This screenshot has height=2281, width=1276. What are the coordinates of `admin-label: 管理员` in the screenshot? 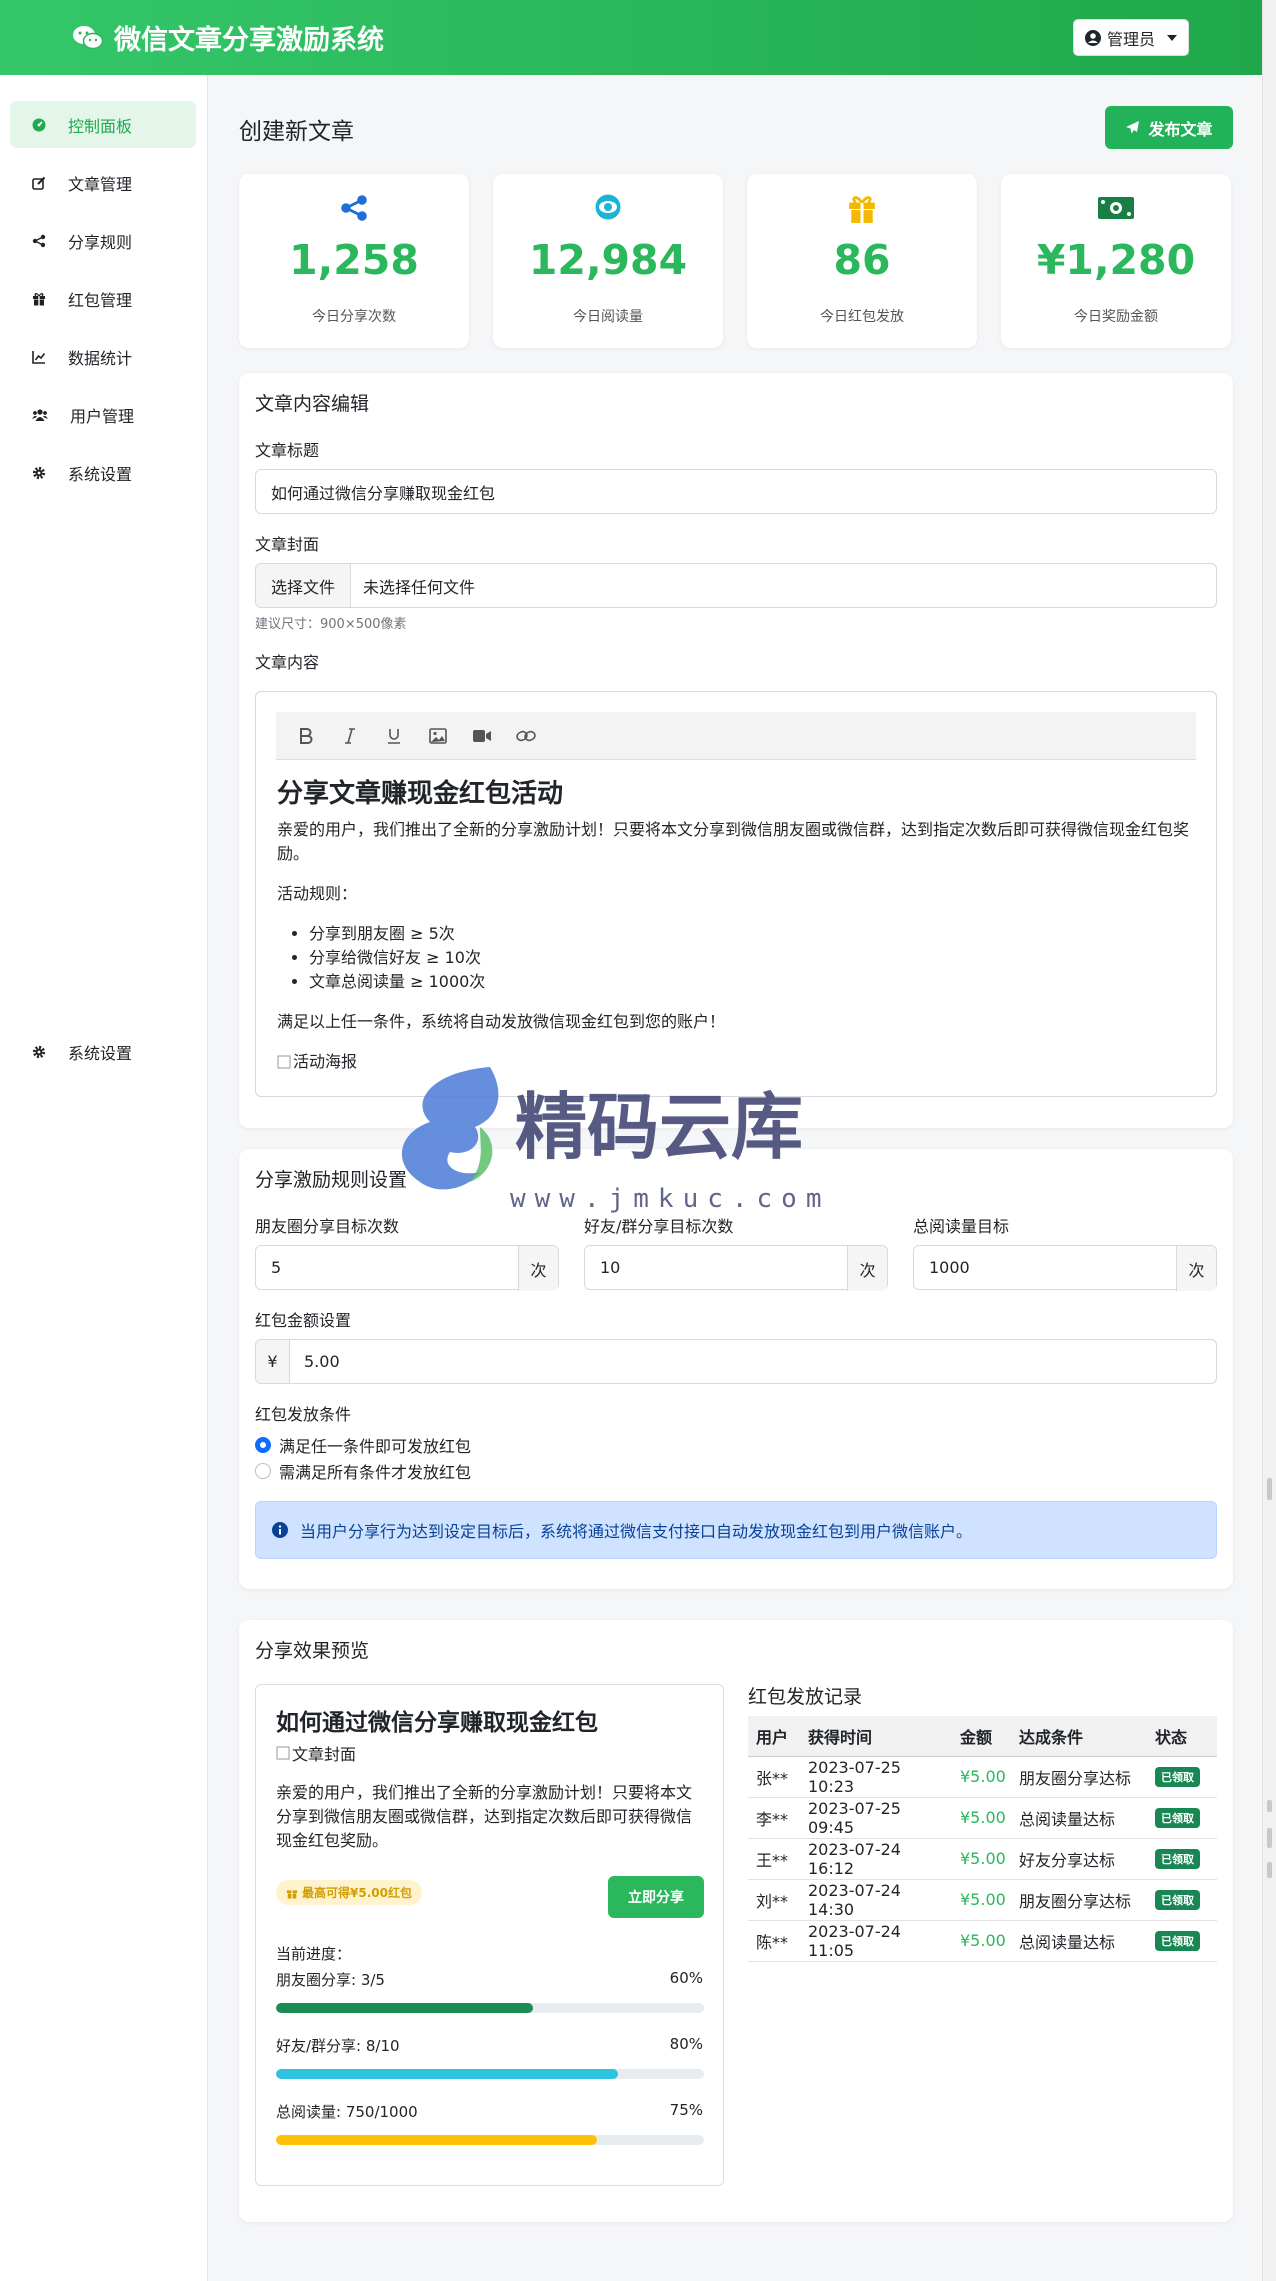 It's located at (1130, 39).